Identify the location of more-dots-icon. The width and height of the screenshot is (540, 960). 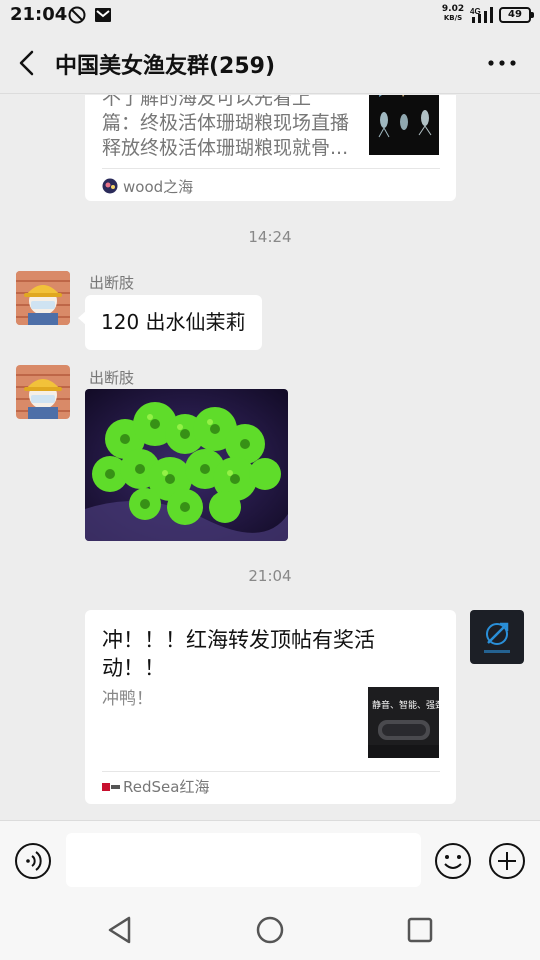
(502, 63).